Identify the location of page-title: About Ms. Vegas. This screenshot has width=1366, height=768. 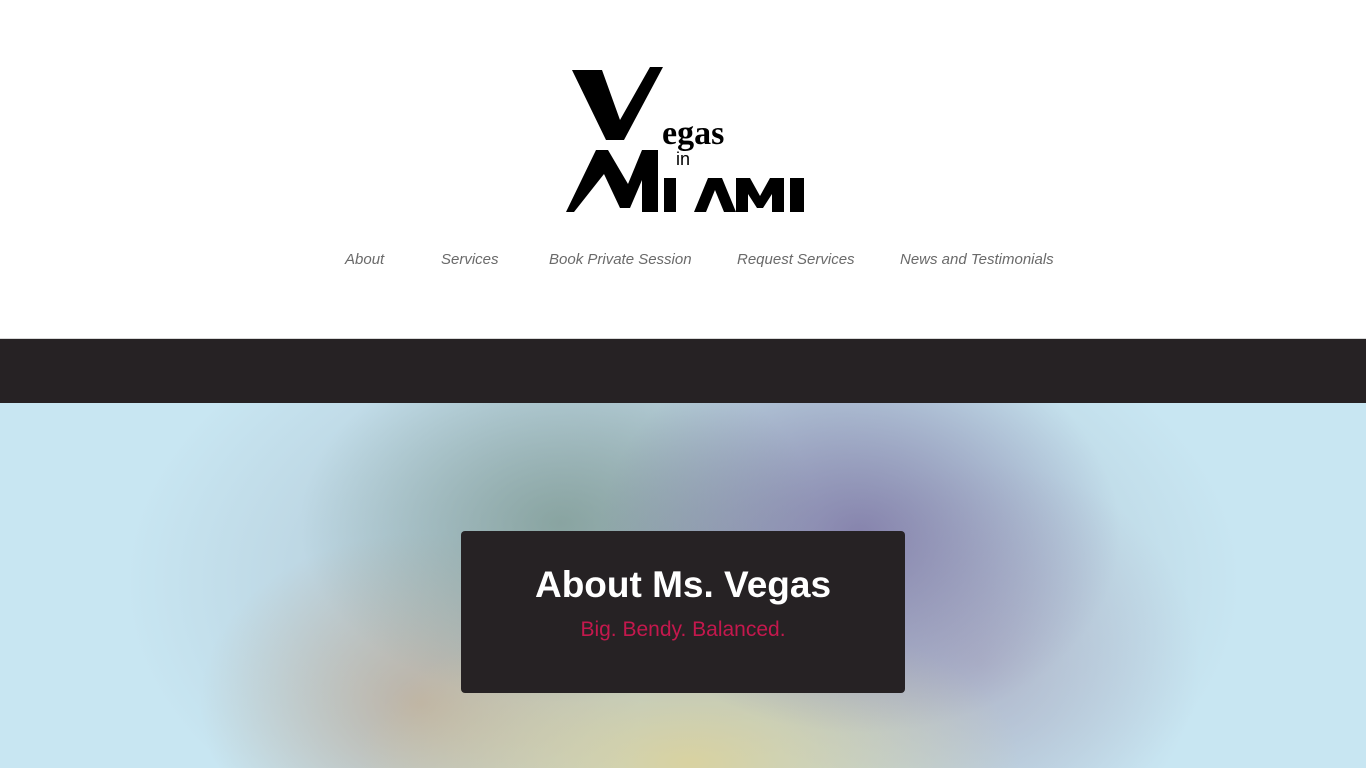
(683, 584).